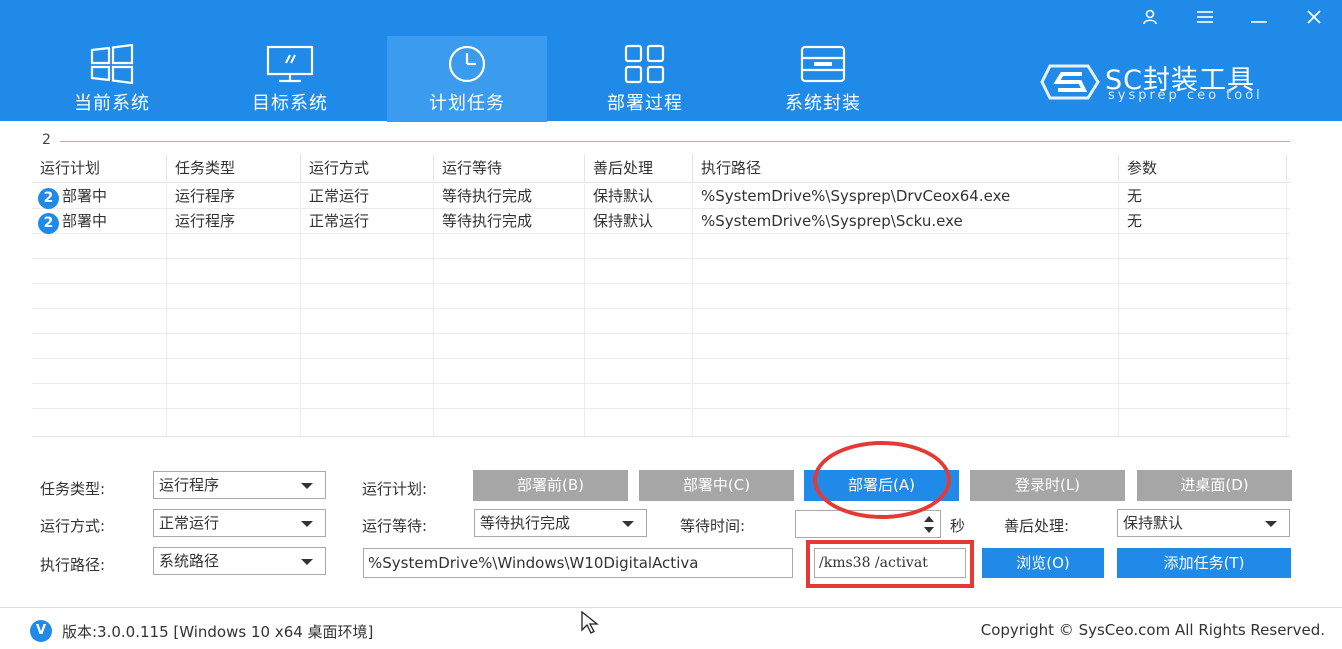  Describe the element at coordinates (550, 485) in the screenshot. I see `plan-before-deploy-button: 部署前(B)` at that location.